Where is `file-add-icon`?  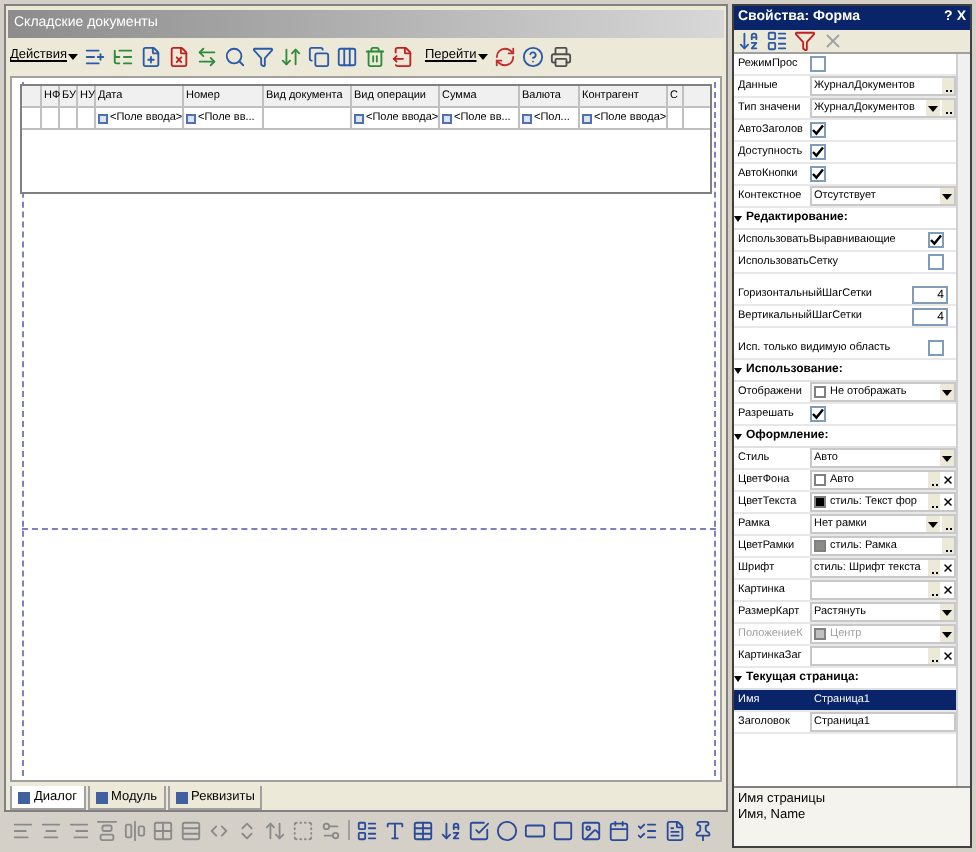 file-add-icon is located at coordinates (151, 56).